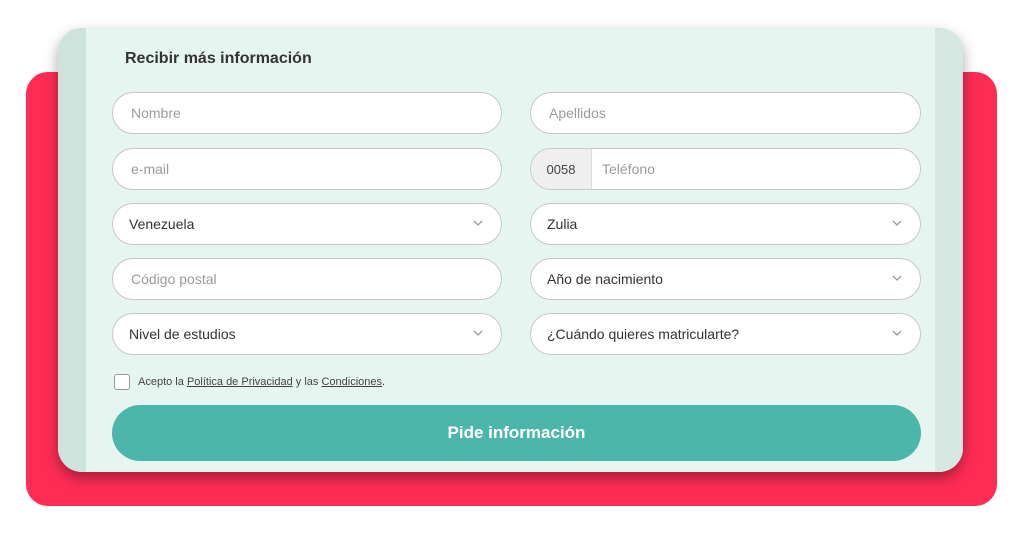 The image size is (1024, 536). I want to click on education-select: Nivel de estudios, so click(307, 334).